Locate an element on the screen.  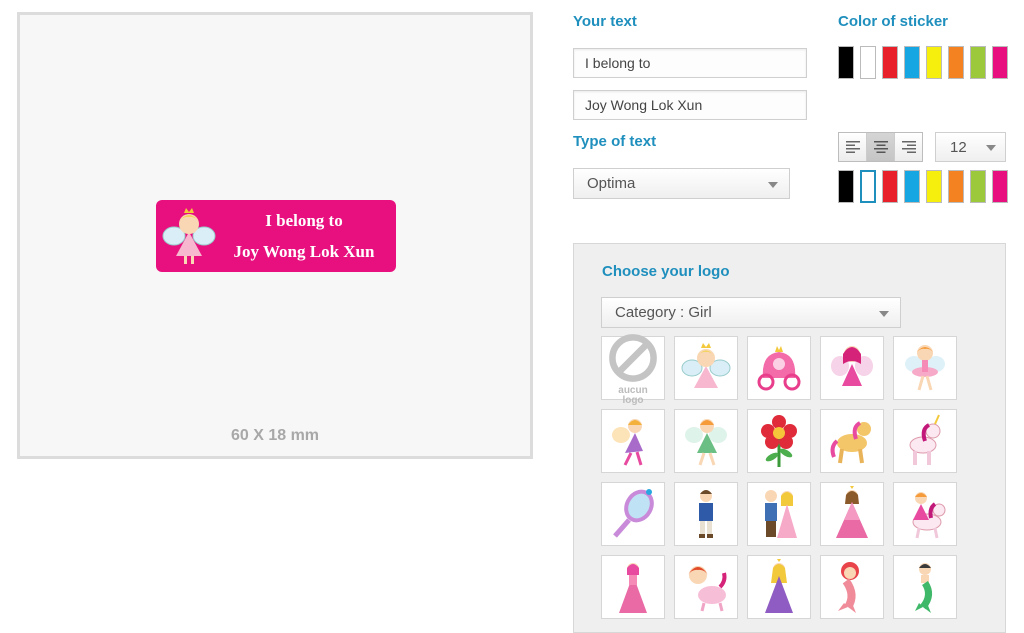
logo-option-princess-purple is located at coordinates (779, 587).